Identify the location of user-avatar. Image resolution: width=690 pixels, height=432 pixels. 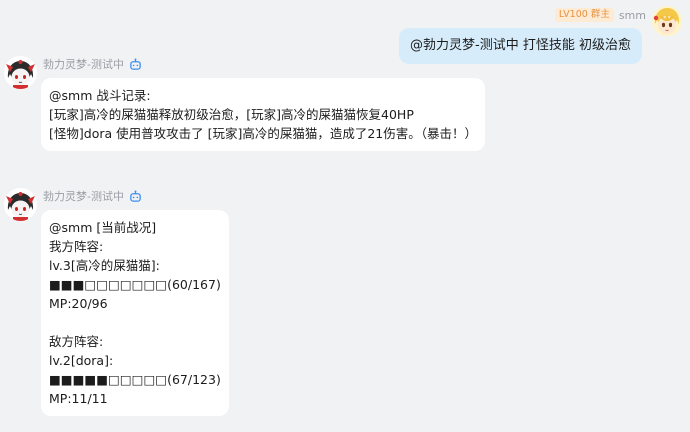
(667, 21).